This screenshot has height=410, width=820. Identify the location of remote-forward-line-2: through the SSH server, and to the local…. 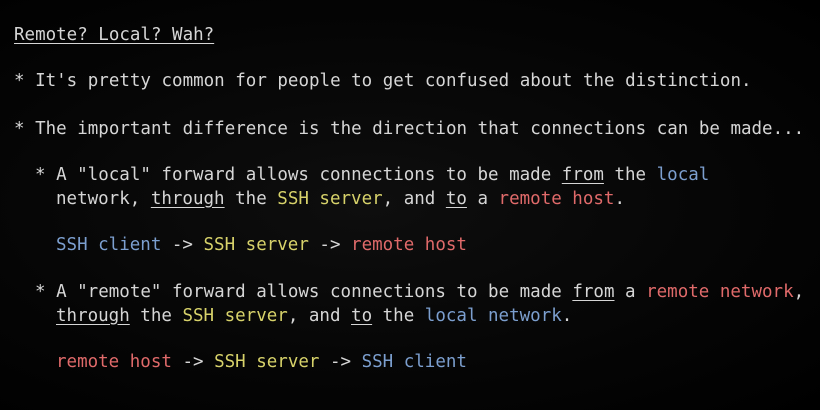
(314, 316).